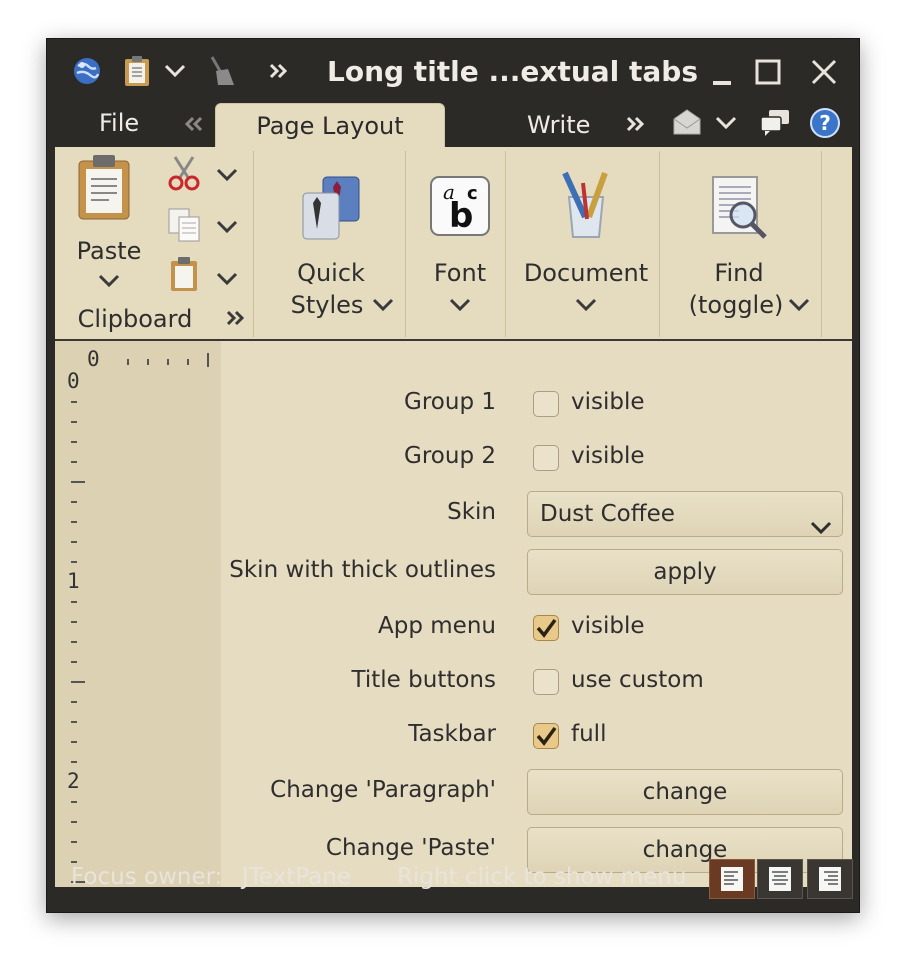 The image size is (906, 968). I want to click on align-right-icon, so click(830, 879).